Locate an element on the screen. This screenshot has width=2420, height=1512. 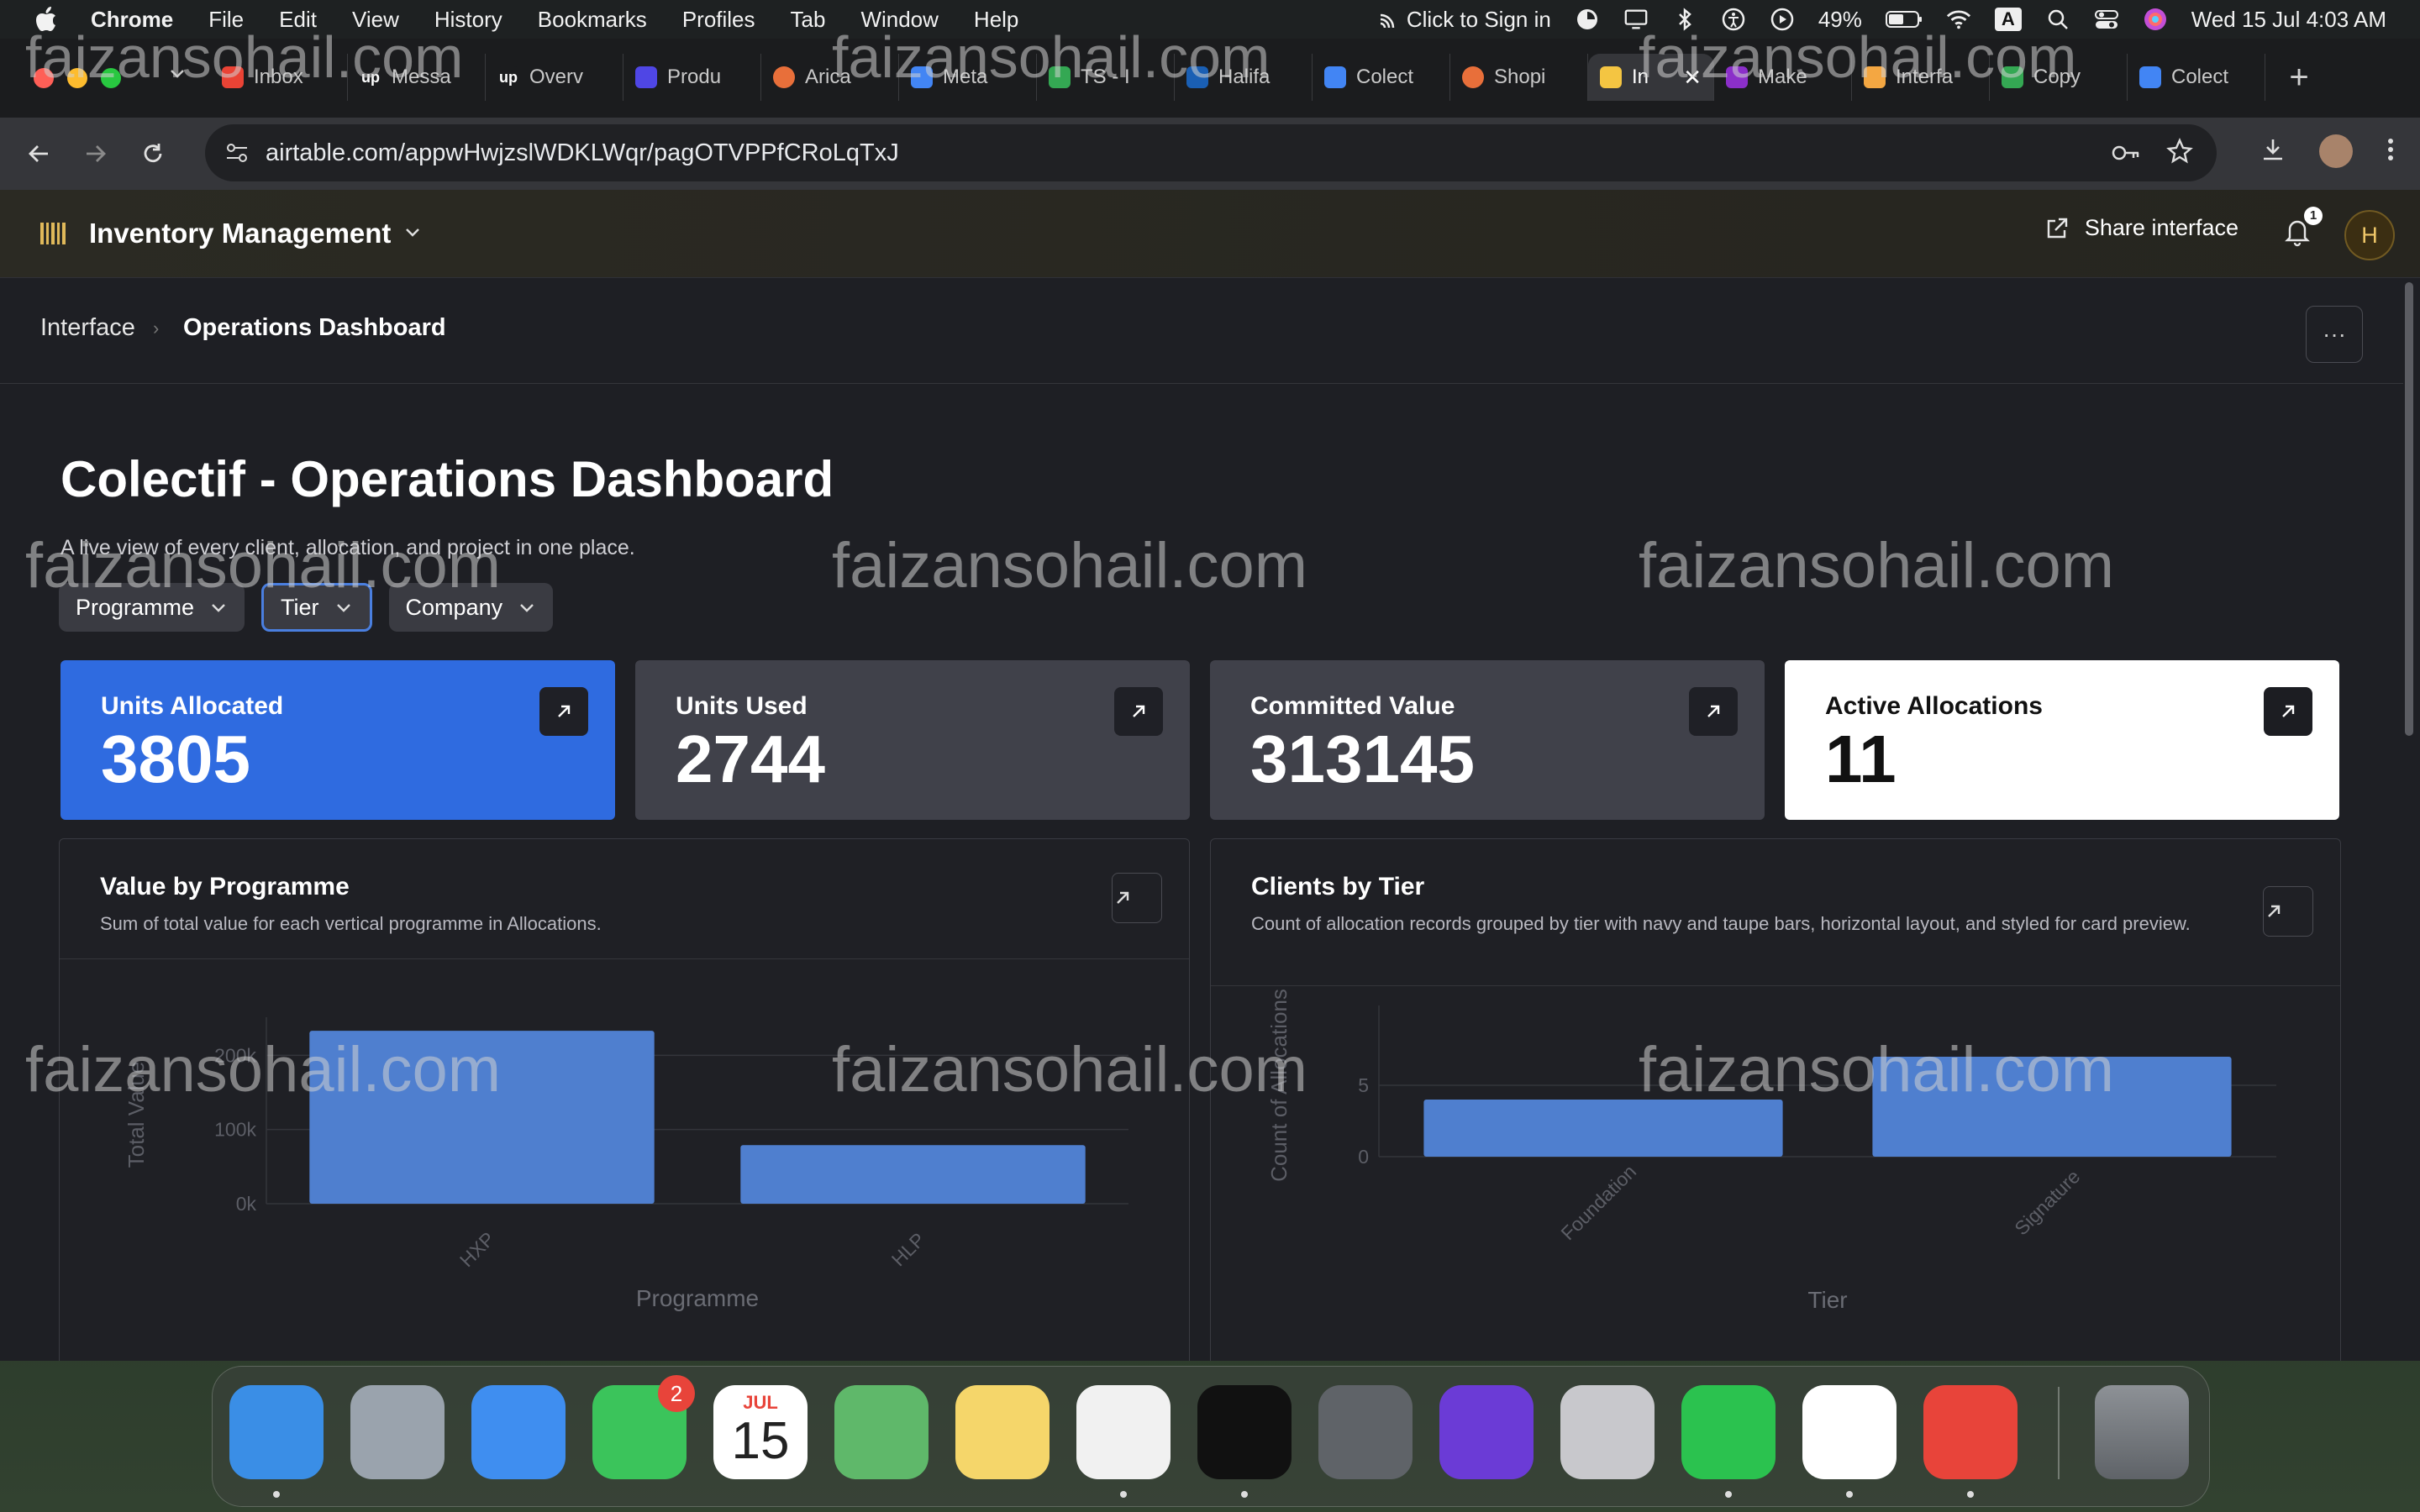
tab-label: Colect is located at coordinates (2200, 77).